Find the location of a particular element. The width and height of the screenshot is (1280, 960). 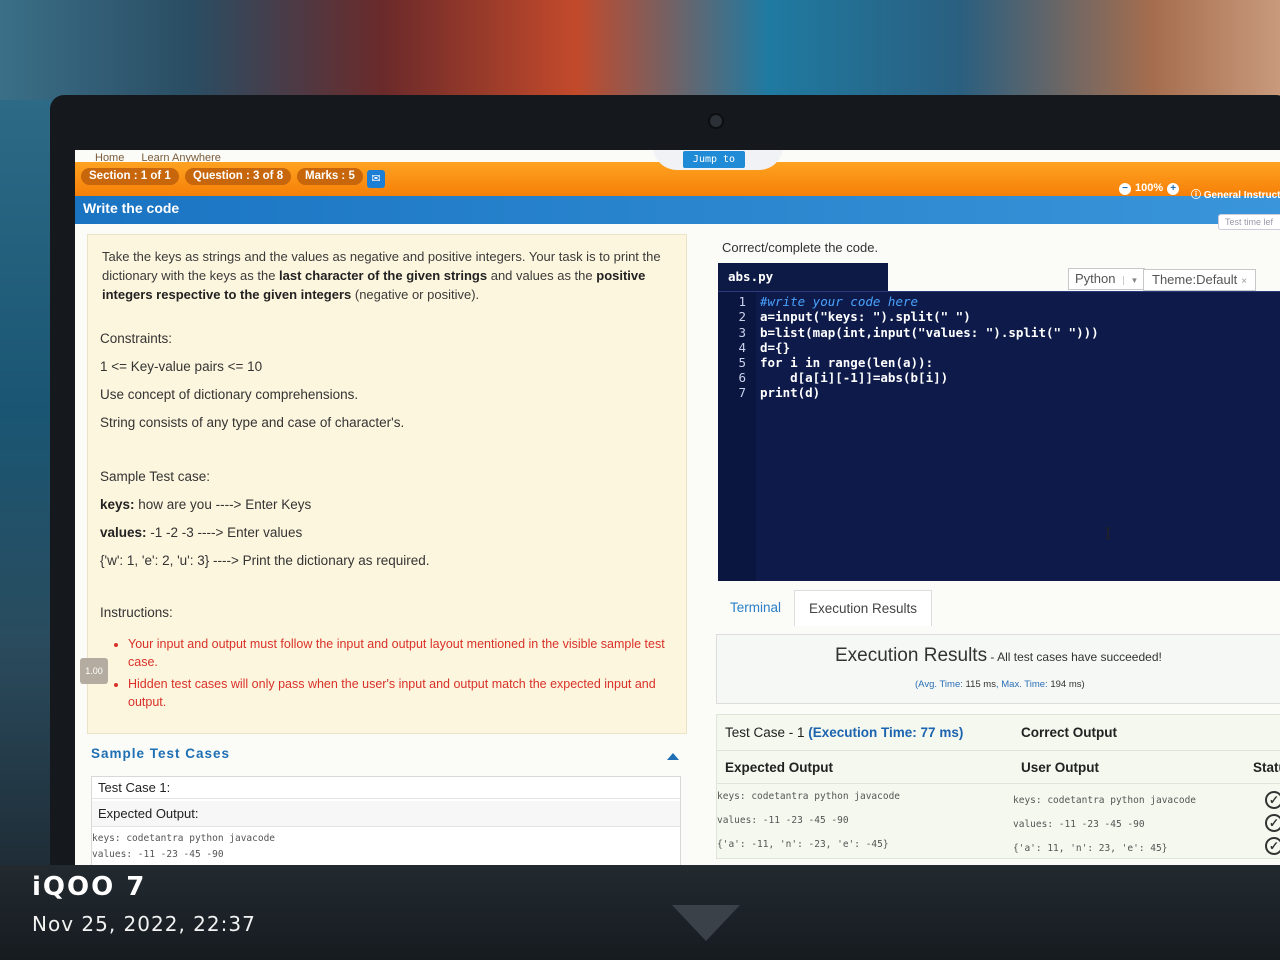

photo-background-top is located at coordinates (640, 55).